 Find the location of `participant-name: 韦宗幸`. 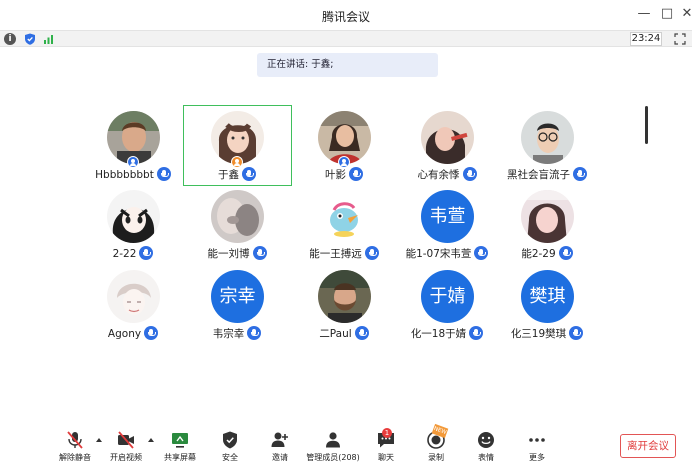

participant-name: 韦宗幸 is located at coordinates (228, 334).